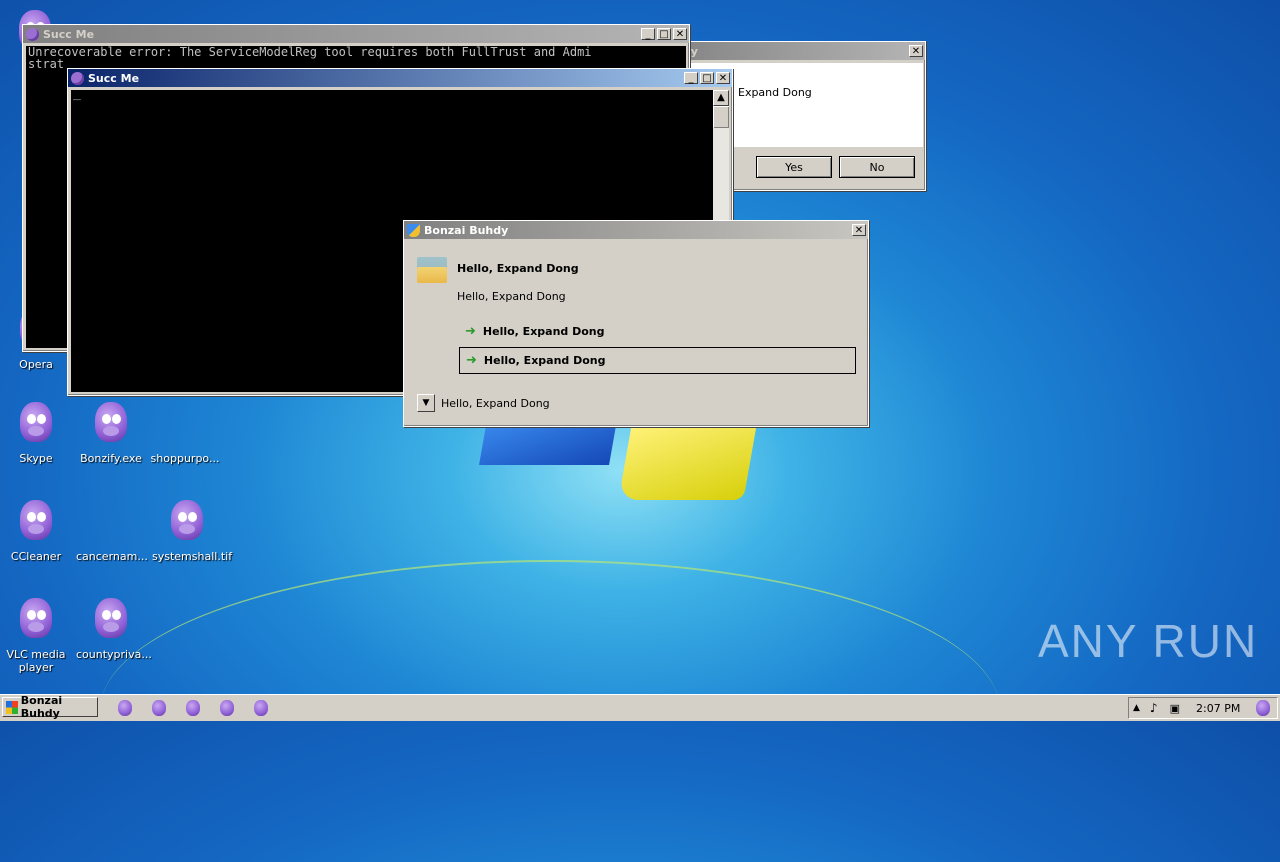  Describe the element at coordinates (636, 230) in the screenshot. I see `task-dialog-titlebar: Bonzai Buhdy ✕` at that location.